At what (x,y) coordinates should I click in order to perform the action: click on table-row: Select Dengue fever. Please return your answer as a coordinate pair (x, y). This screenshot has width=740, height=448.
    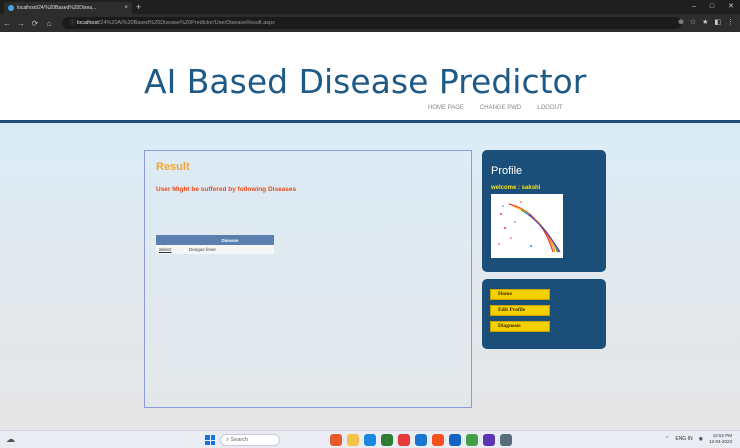
    Looking at the image, I should click on (215, 249).